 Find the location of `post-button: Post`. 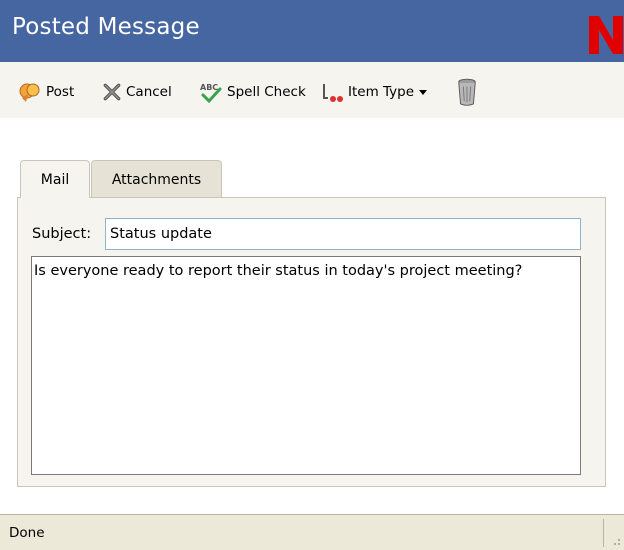

post-button: Post is located at coordinates (46, 92).